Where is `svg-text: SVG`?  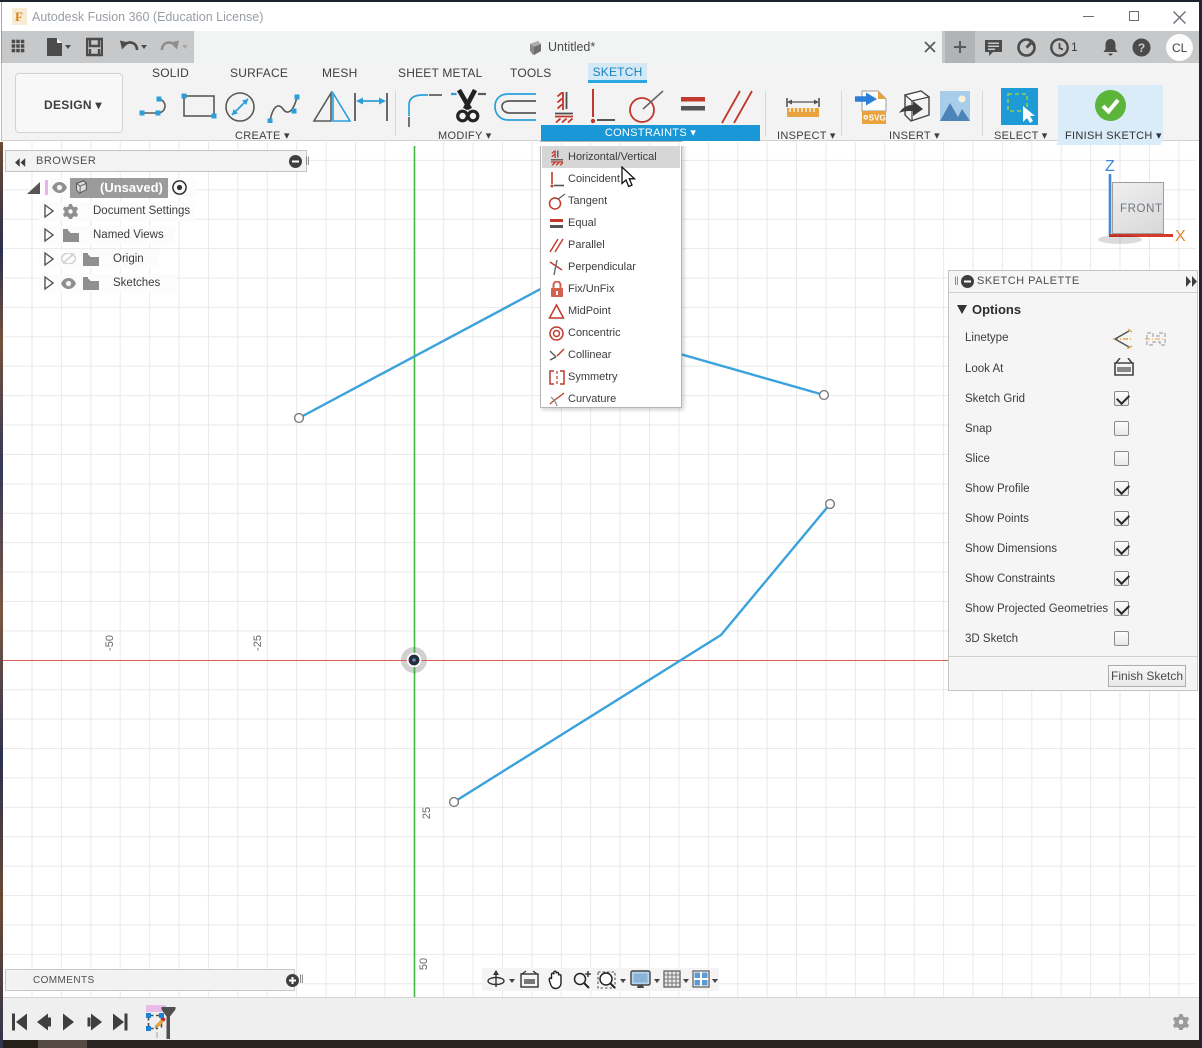
svg-text: SVG is located at coordinates (877, 118).